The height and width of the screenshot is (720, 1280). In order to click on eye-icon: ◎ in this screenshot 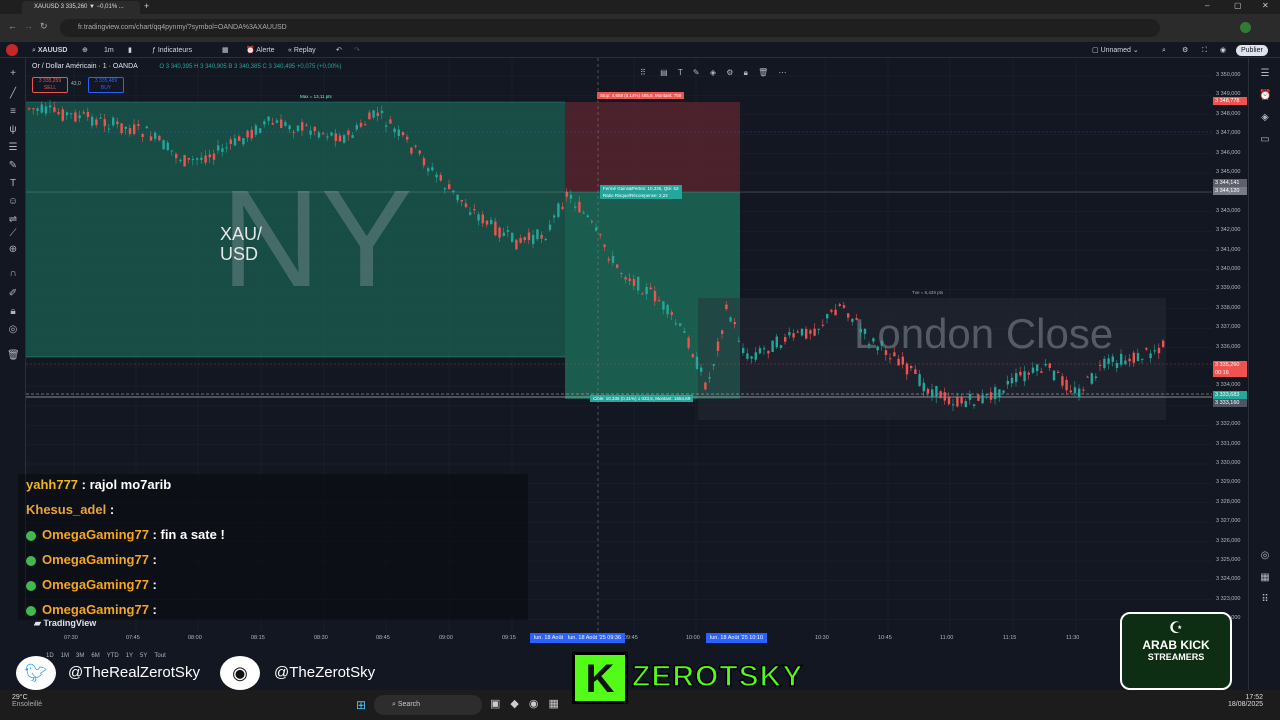, I will do `click(13, 330)`.